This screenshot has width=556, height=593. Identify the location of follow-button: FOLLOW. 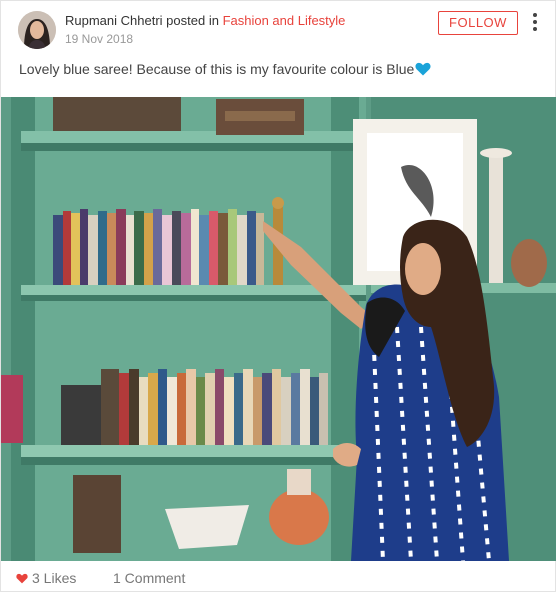
(478, 23).